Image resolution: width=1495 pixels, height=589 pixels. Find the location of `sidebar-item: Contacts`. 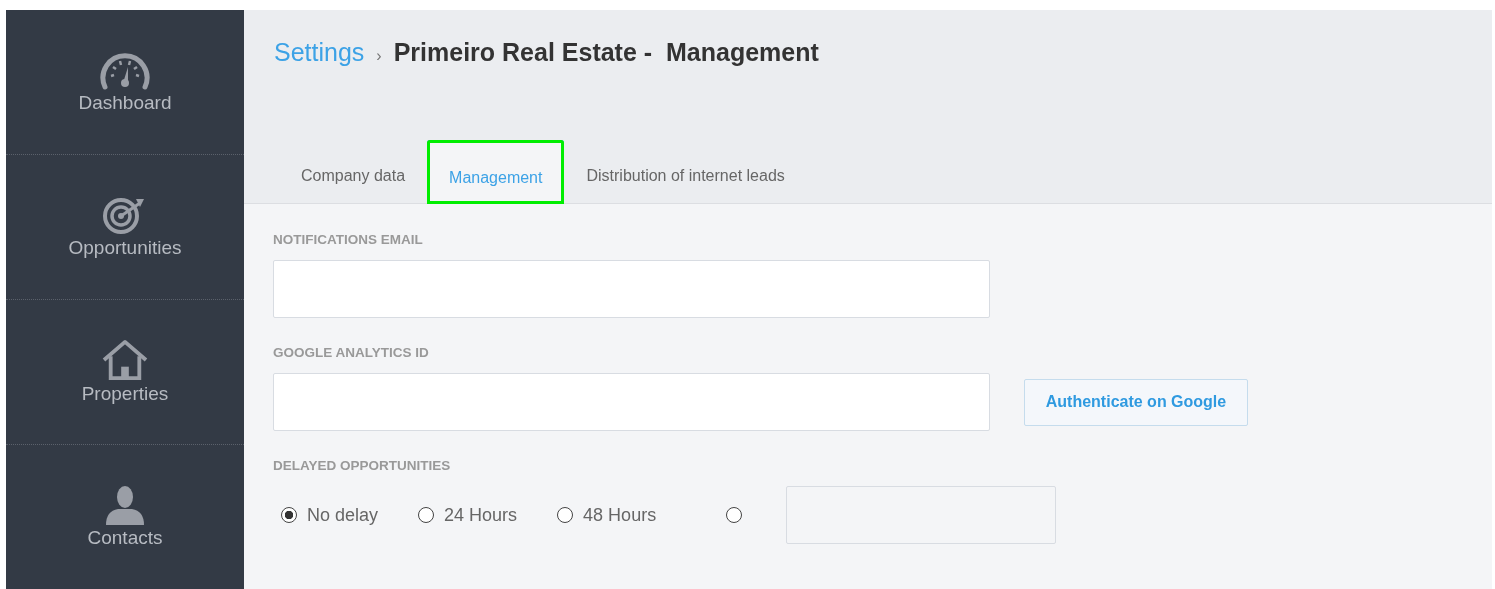

sidebar-item: Contacts is located at coordinates (125, 517).